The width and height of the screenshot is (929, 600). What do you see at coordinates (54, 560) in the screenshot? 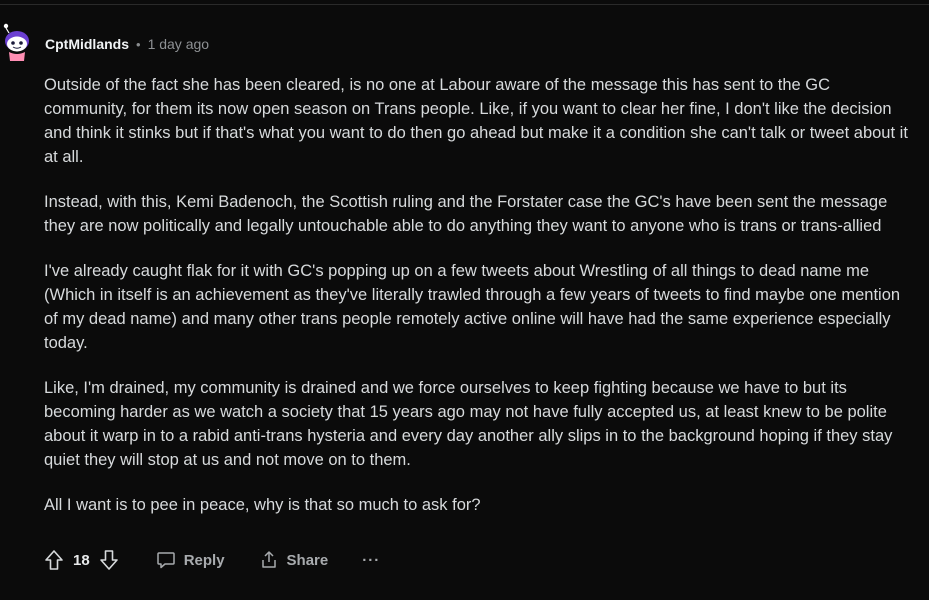
I see `upvote-icon` at bounding box center [54, 560].